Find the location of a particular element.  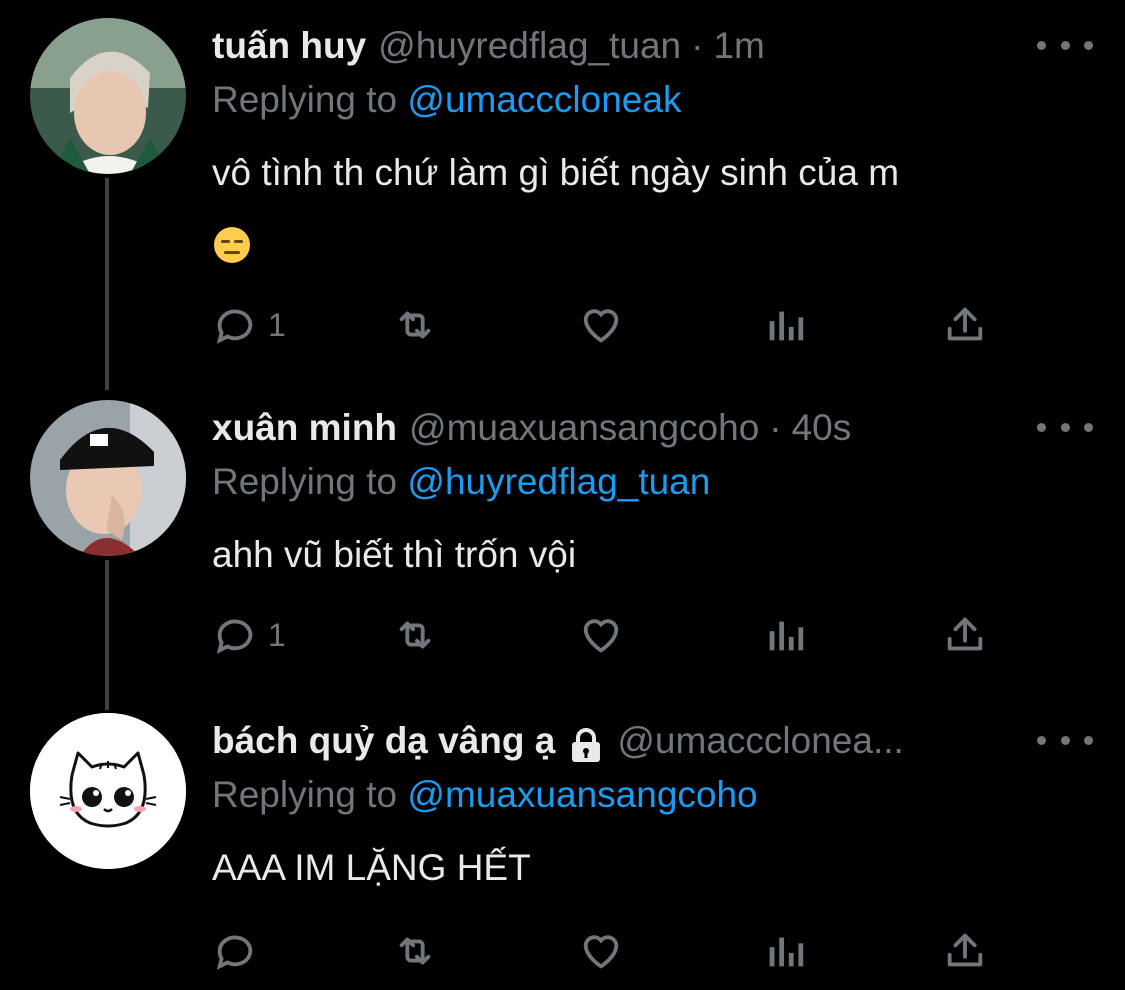

tweet-text-content: ahh vũ biết thì trốn vội is located at coordinates (394, 554).